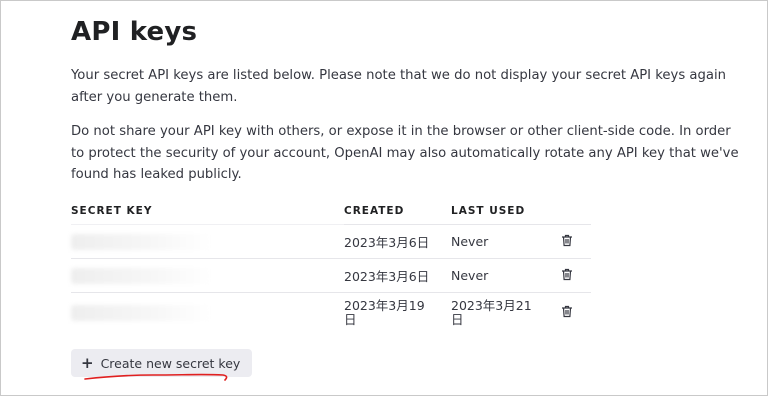 The image size is (768, 396). I want to click on created-date-text: 2023年3月19日, so click(384, 312).